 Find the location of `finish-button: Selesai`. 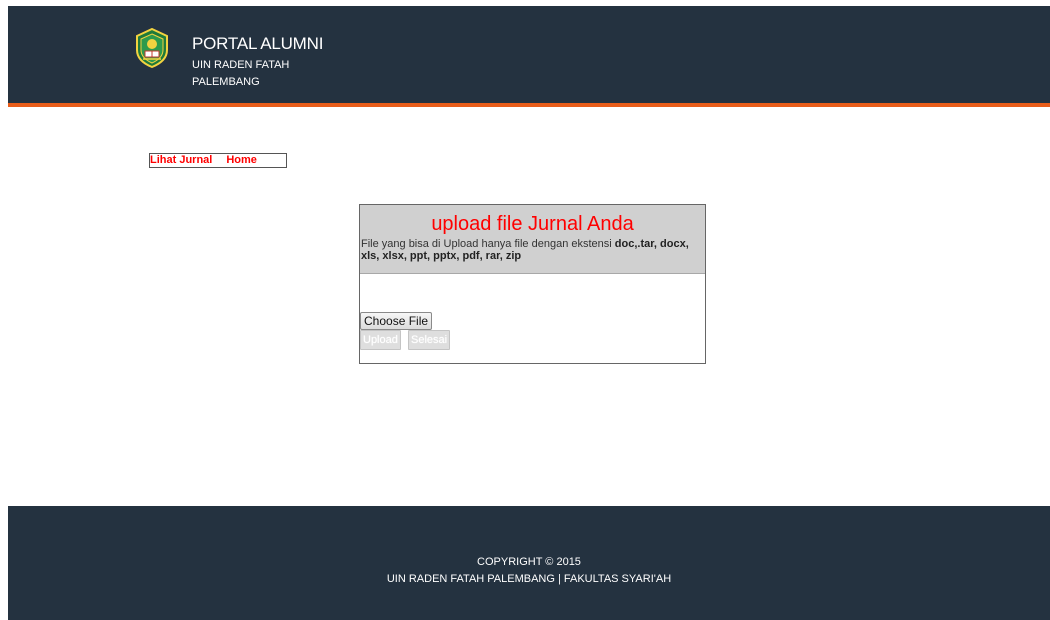

finish-button: Selesai is located at coordinates (429, 340).